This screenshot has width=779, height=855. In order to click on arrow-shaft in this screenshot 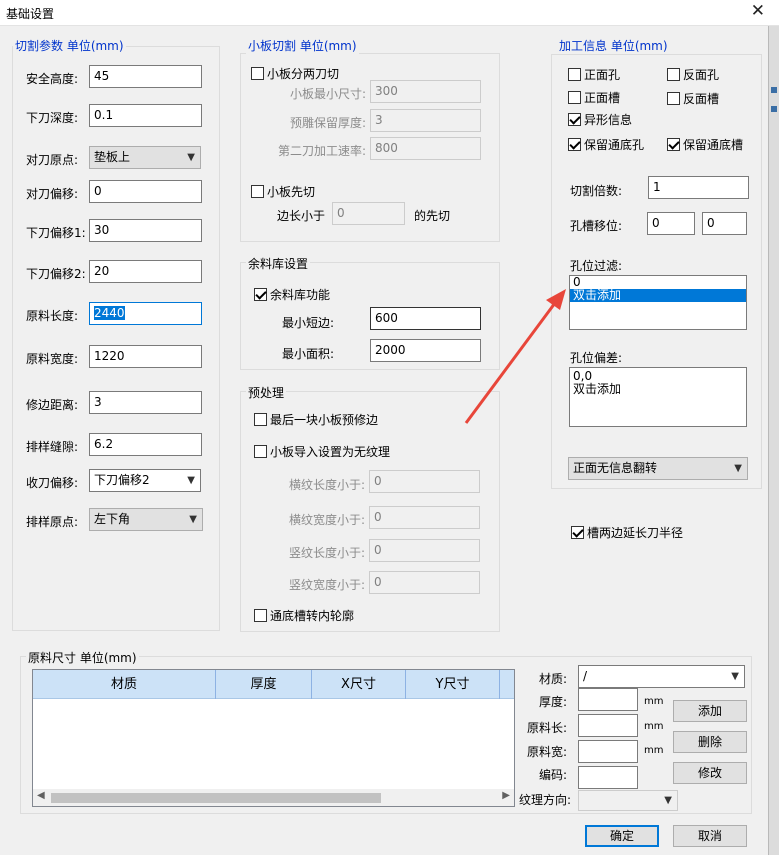, I will do `click(510, 363)`.